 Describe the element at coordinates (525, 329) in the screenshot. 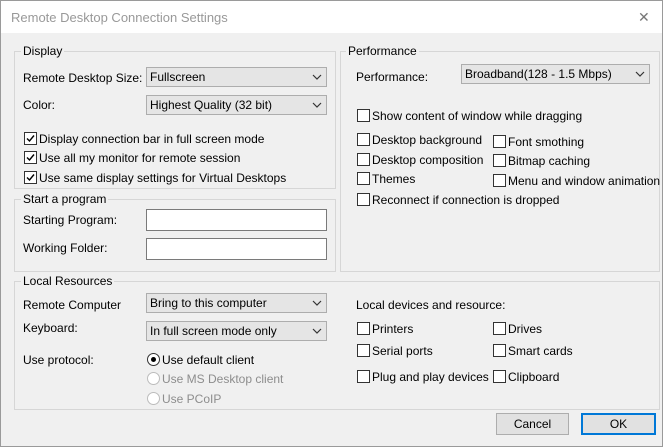

I see `drives-label: Drives` at that location.